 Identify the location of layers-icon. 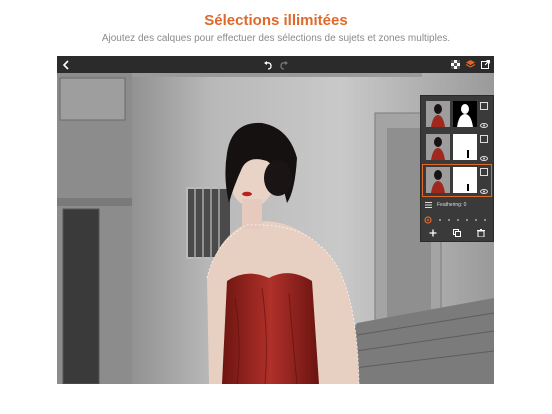
(470, 64).